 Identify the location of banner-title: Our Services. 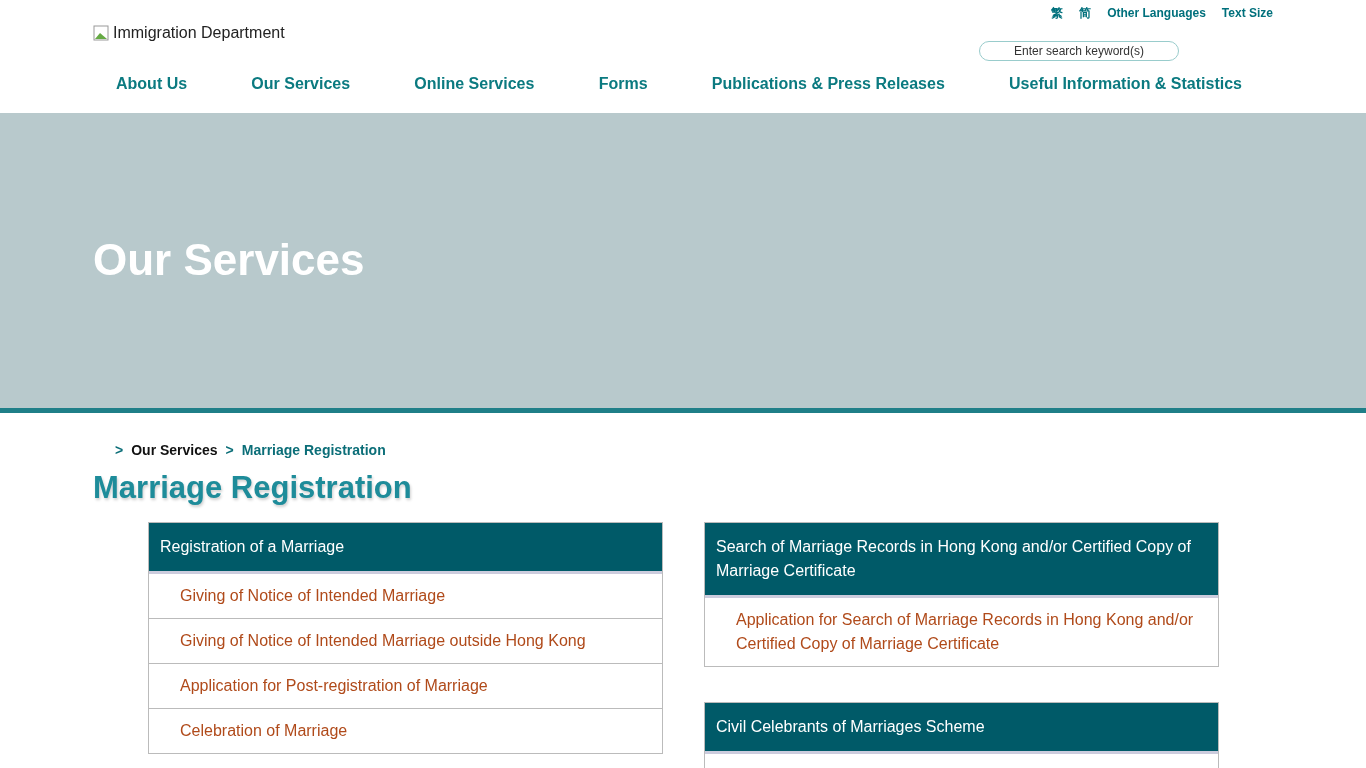
(229, 260).